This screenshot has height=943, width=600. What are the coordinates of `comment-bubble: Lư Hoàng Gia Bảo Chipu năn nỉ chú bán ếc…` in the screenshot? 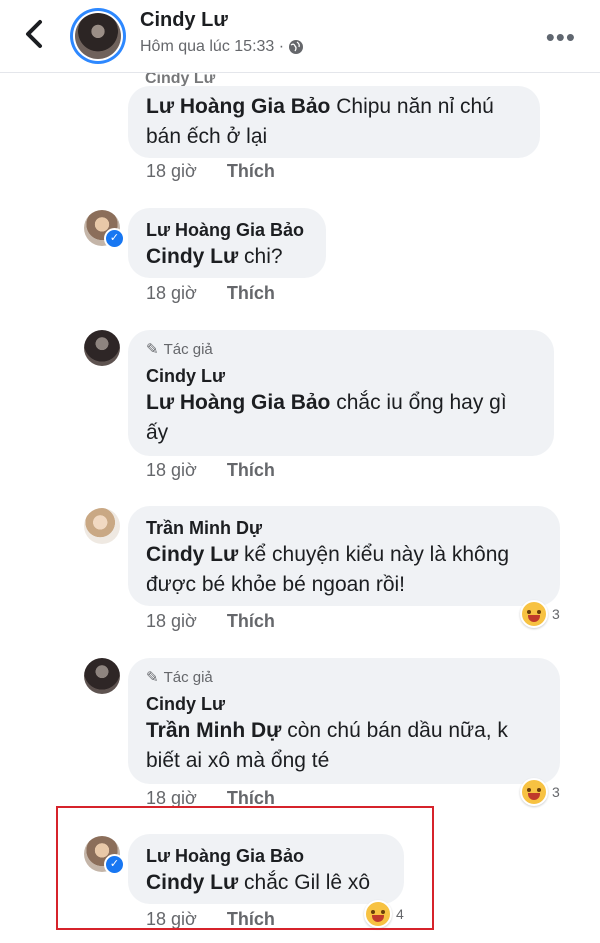 It's located at (334, 122).